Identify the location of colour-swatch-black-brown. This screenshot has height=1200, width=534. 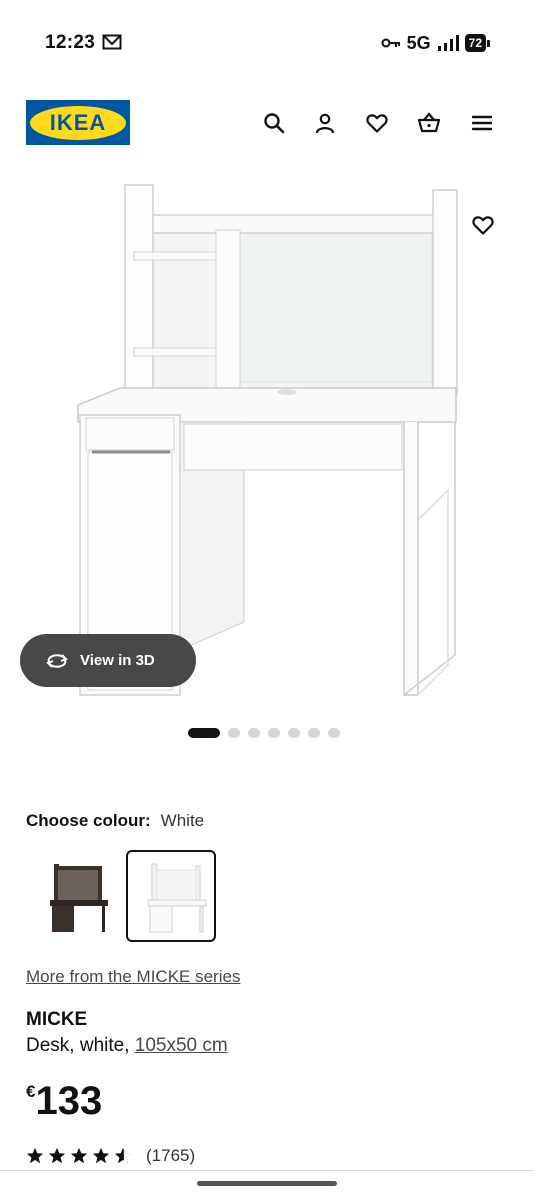
(73, 896).